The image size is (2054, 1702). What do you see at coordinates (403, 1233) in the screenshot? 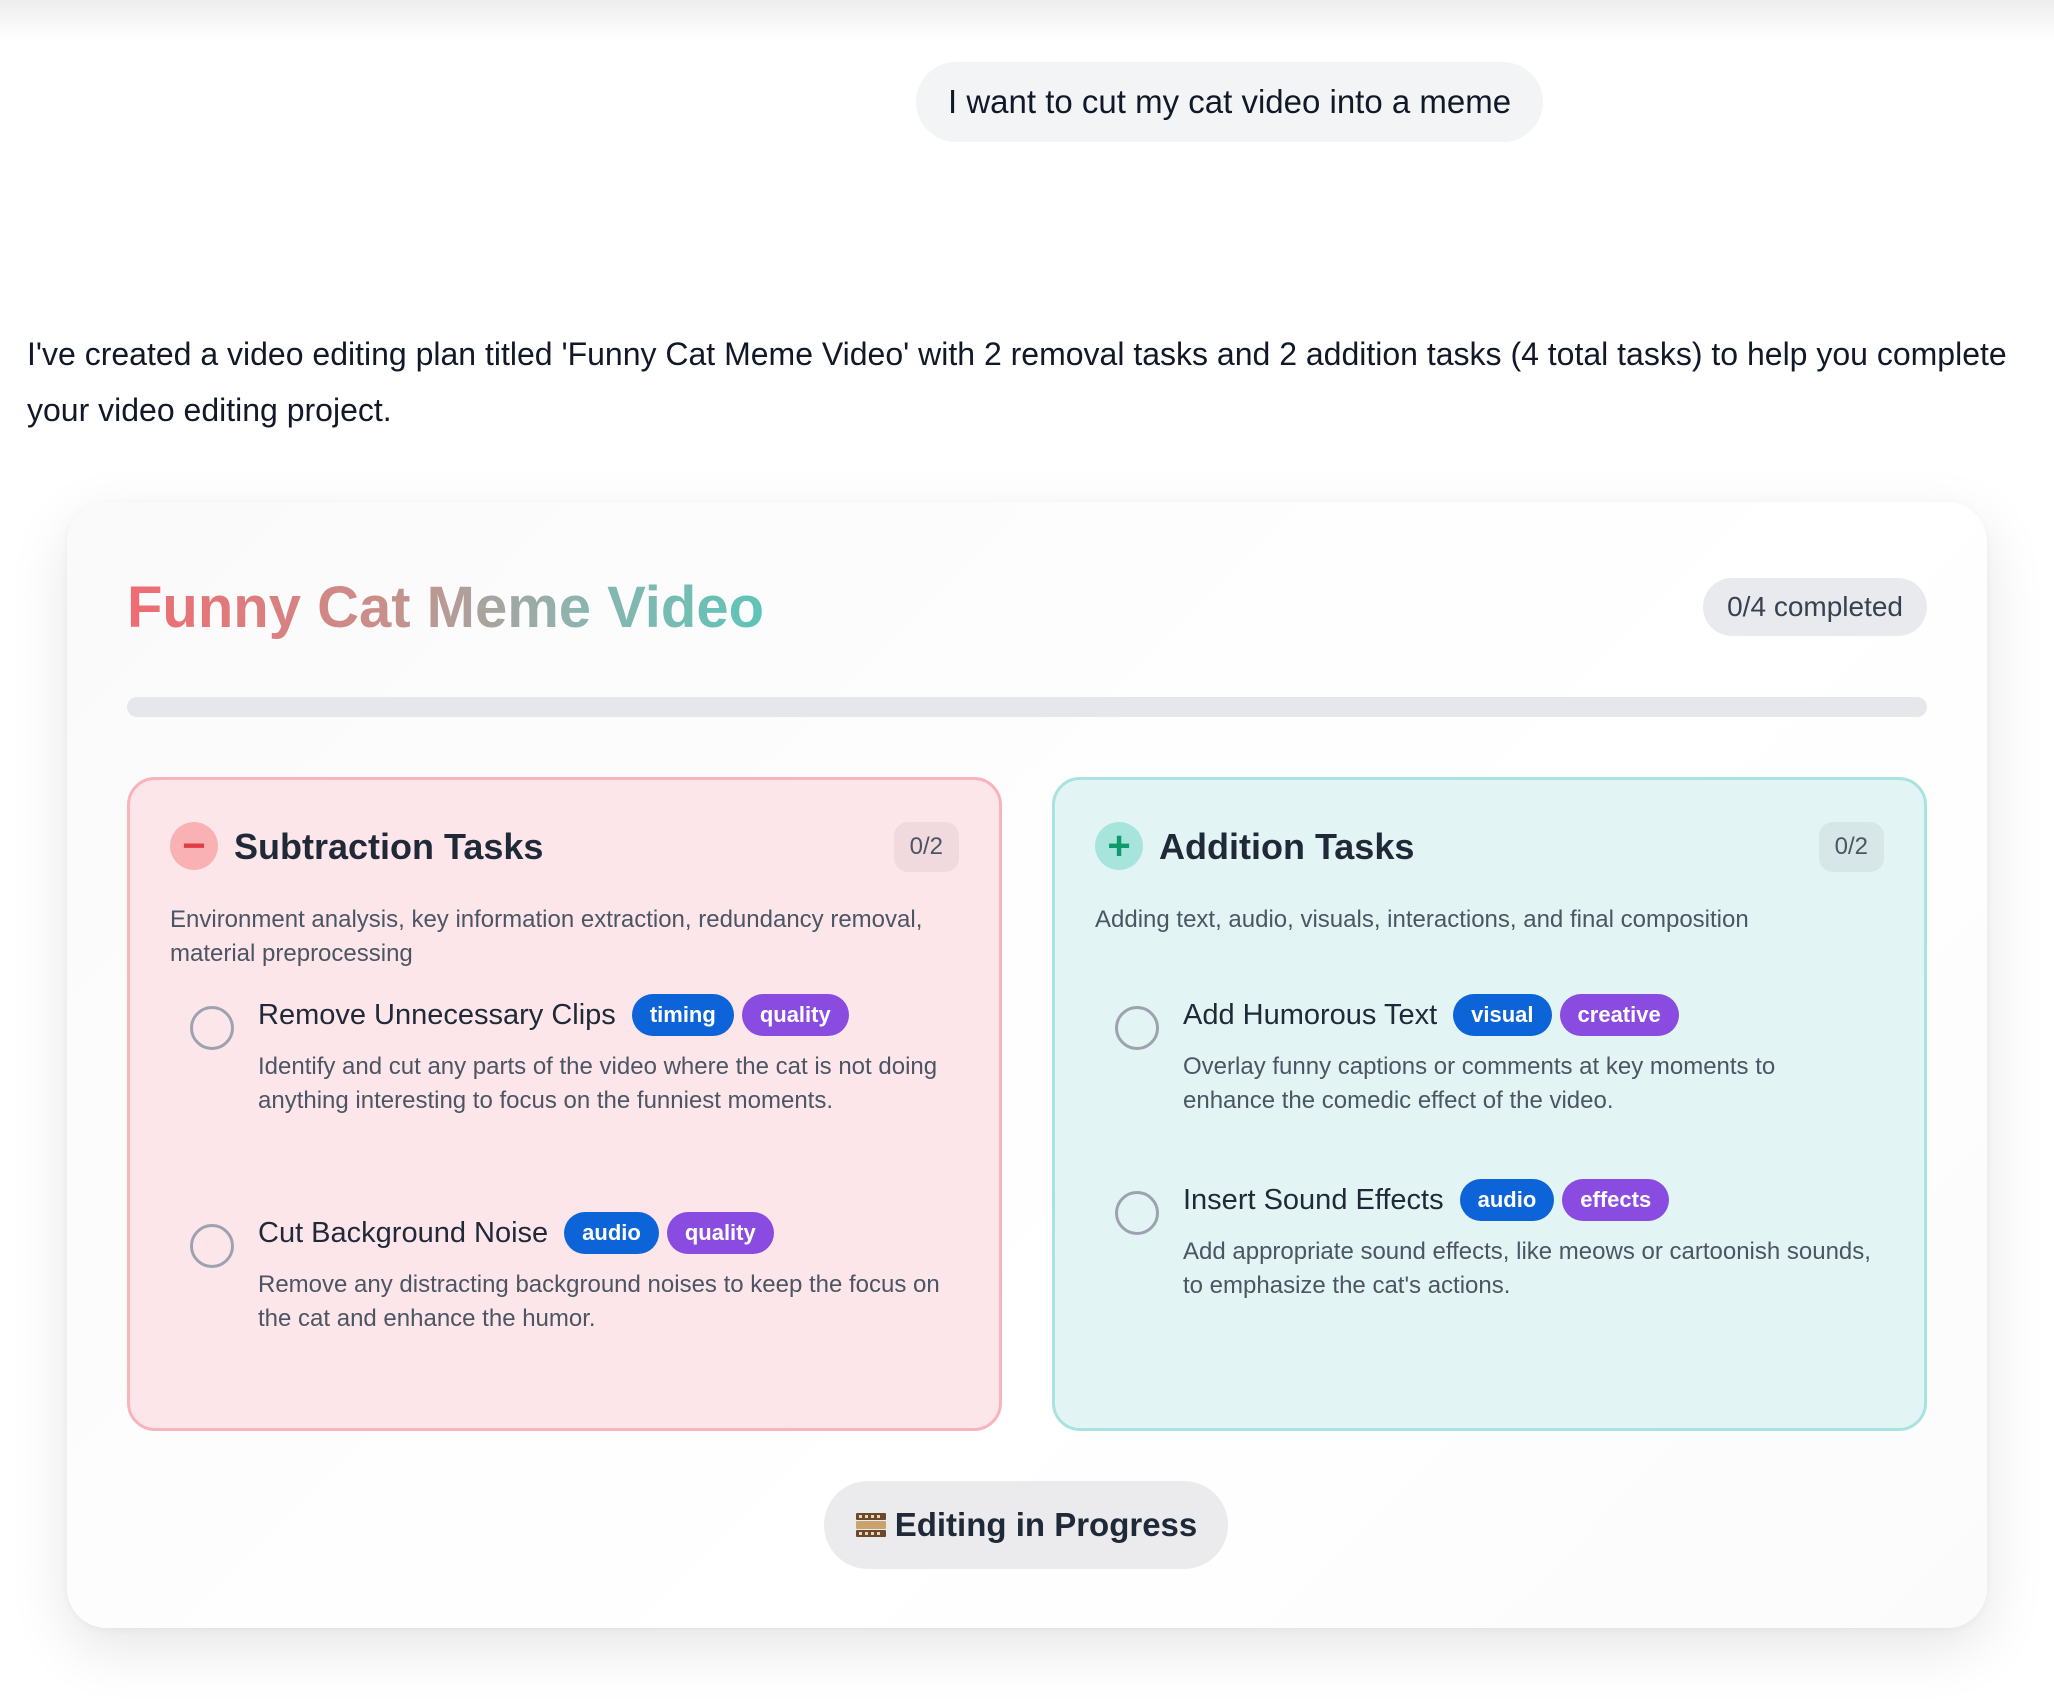
I see `task-title: Cut Background Noise` at bounding box center [403, 1233].